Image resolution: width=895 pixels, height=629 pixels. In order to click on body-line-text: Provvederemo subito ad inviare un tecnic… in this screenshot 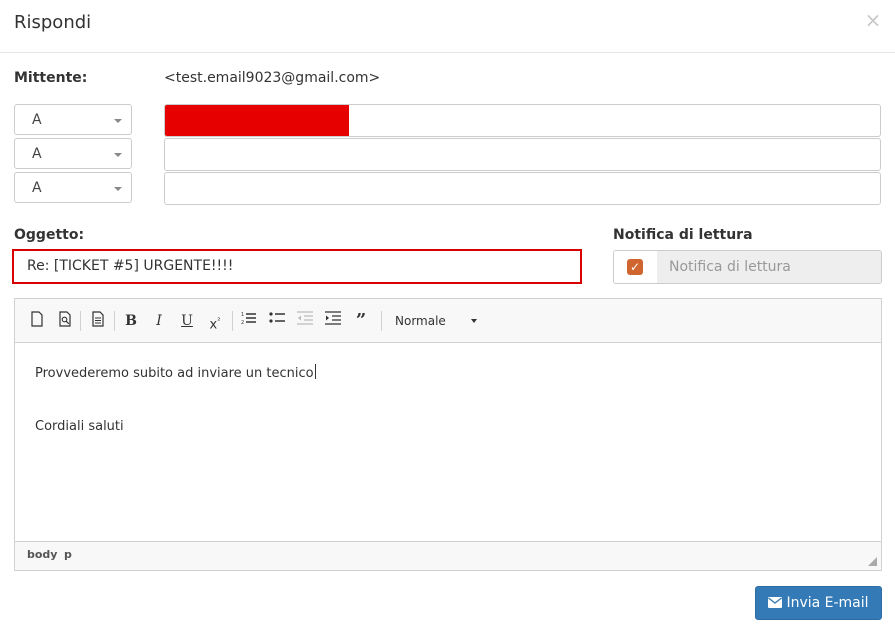, I will do `click(174, 373)`.